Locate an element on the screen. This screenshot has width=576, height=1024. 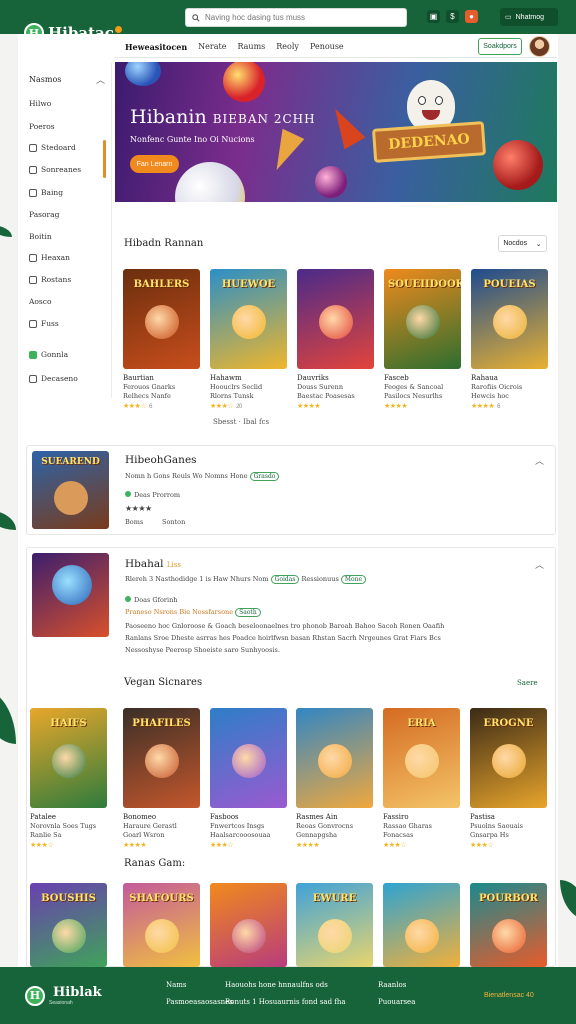
row-badge: Liss is located at coordinates (173, 565).